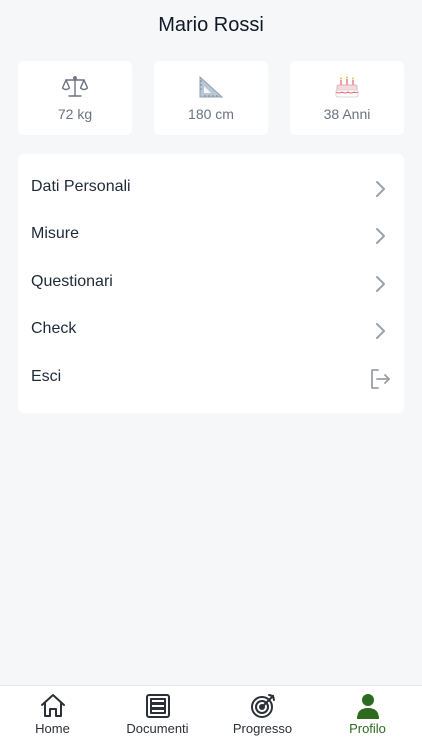 The width and height of the screenshot is (422, 750). What do you see at coordinates (367, 728) in the screenshot?
I see `tab-label: Profilo` at bounding box center [367, 728].